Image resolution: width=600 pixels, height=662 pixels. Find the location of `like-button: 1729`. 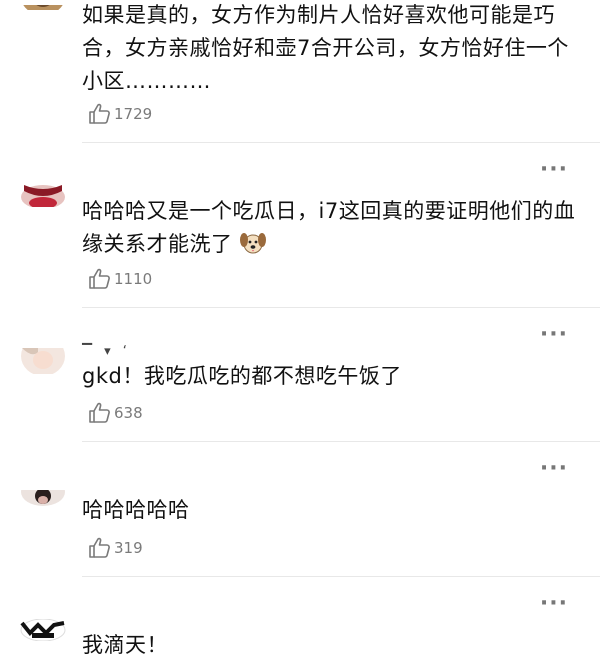

like-button: 1729 is located at coordinates (120, 114).